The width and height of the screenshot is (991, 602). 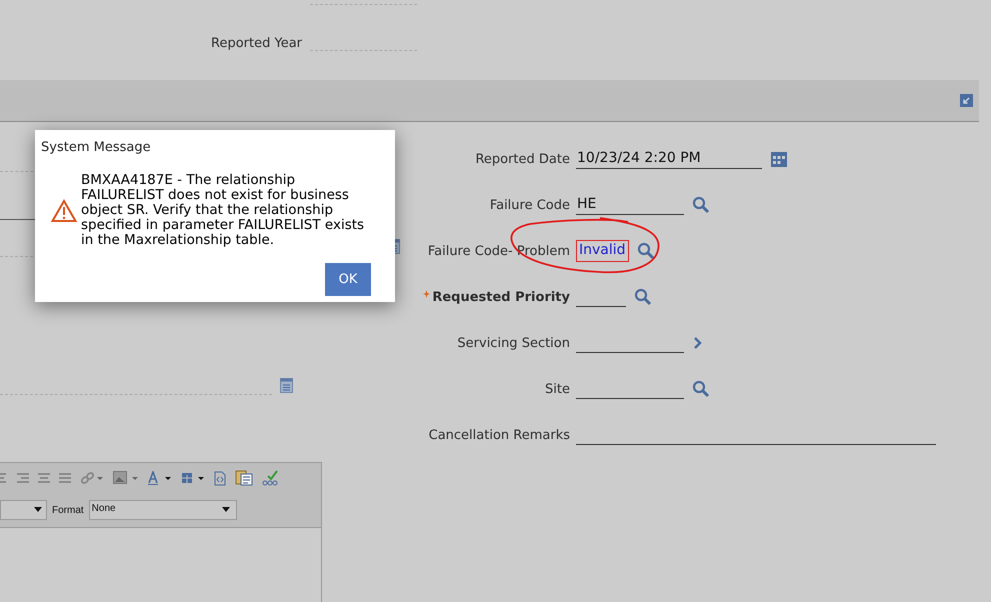 What do you see at coordinates (162, 510) in the screenshot?
I see `format-dropdown: None` at bounding box center [162, 510].